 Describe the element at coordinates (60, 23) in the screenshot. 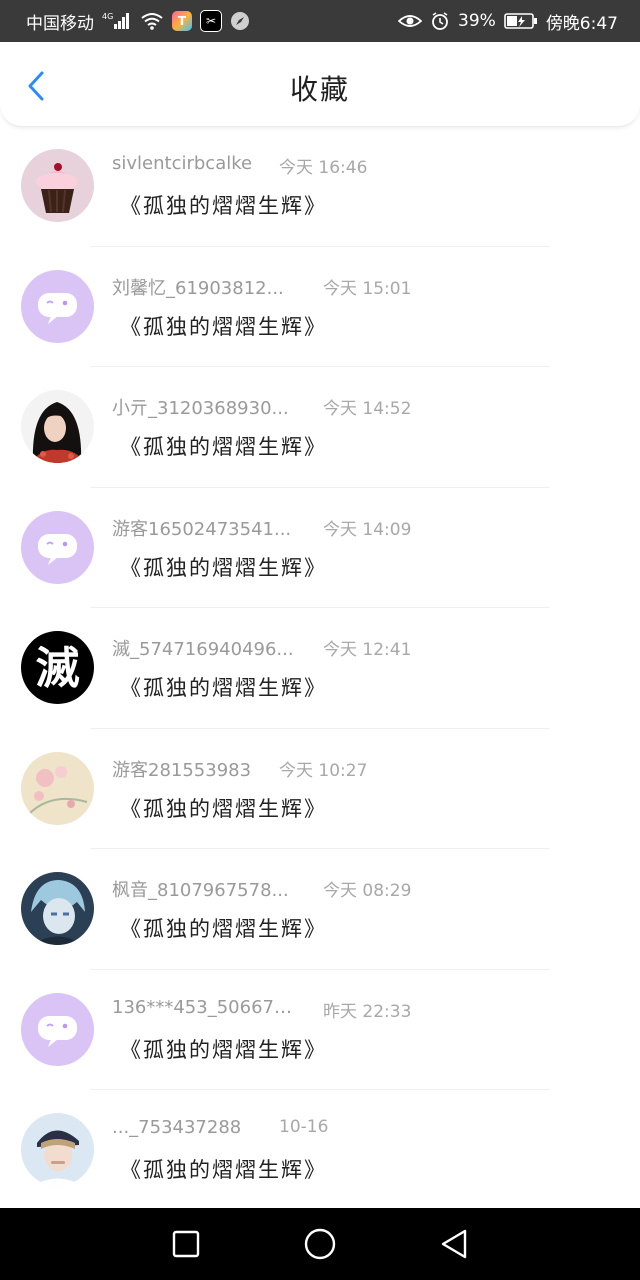

I see `carrier-name: 中国移动` at that location.